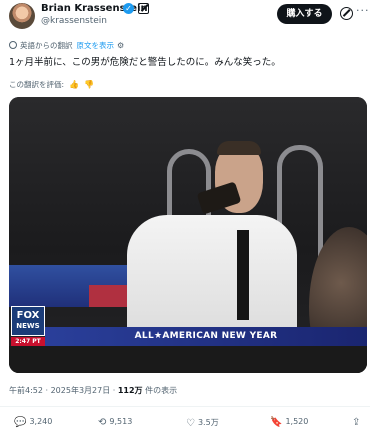 This screenshot has width=370, height=431. What do you see at coordinates (74, 21) in the screenshot?
I see `author-handle: @krassenstein` at bounding box center [74, 21].